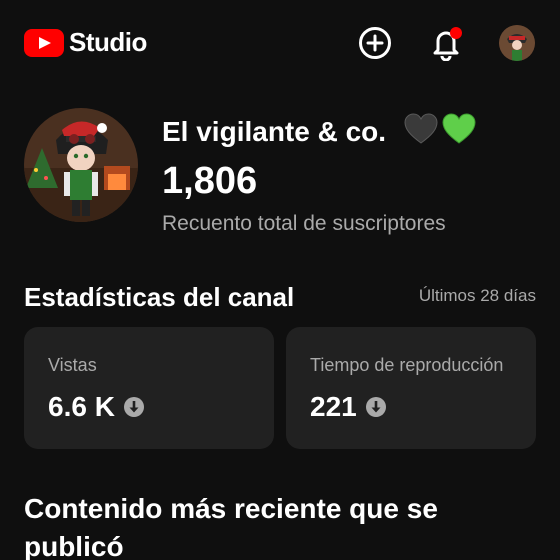  I want to click on channel-avatar, so click(81, 165).